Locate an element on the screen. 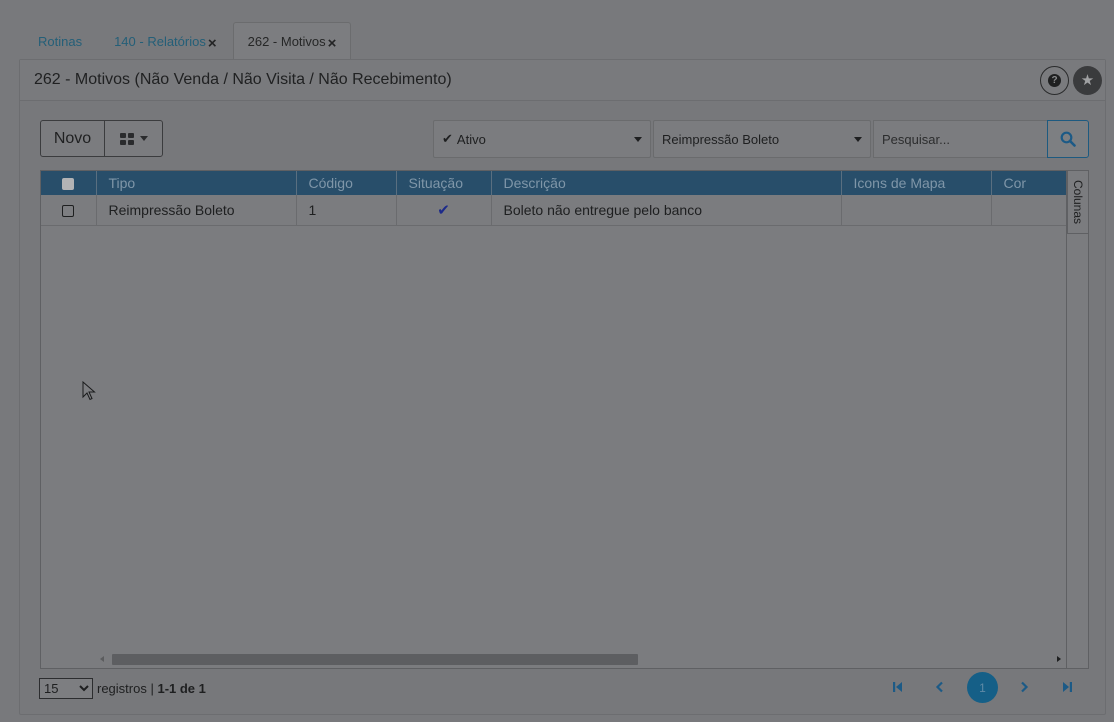 The image size is (1114, 722). scrollbar-thumb is located at coordinates (375, 659).